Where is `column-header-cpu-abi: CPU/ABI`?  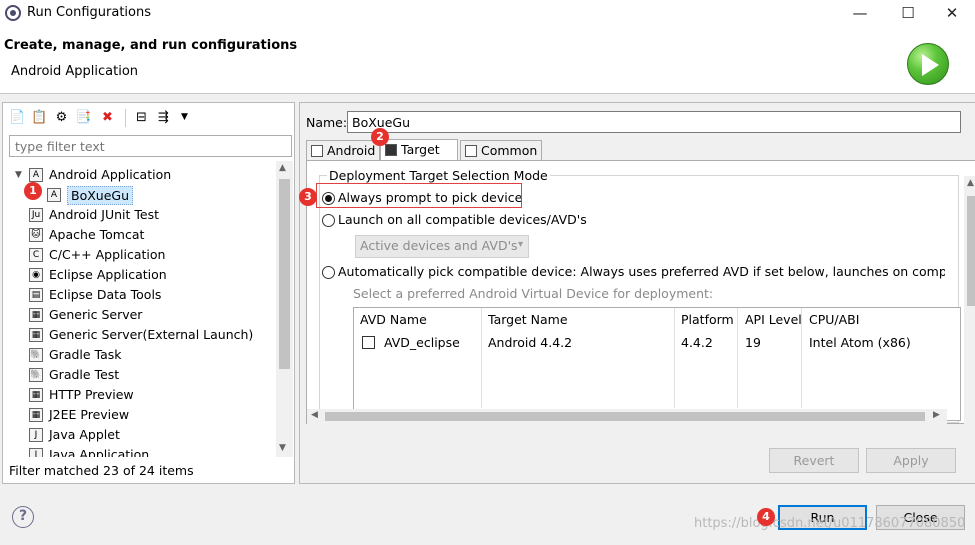 column-header-cpu-abi: CPU/ABI is located at coordinates (834, 319).